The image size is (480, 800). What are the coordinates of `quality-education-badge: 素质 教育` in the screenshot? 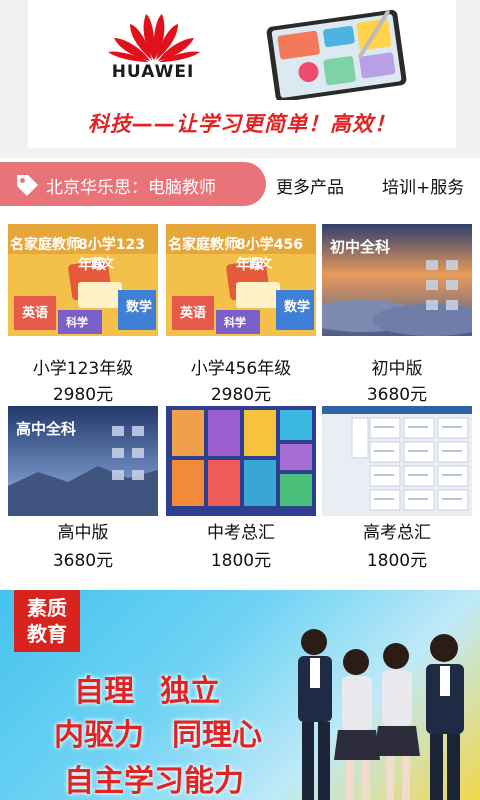 It's located at (47, 621).